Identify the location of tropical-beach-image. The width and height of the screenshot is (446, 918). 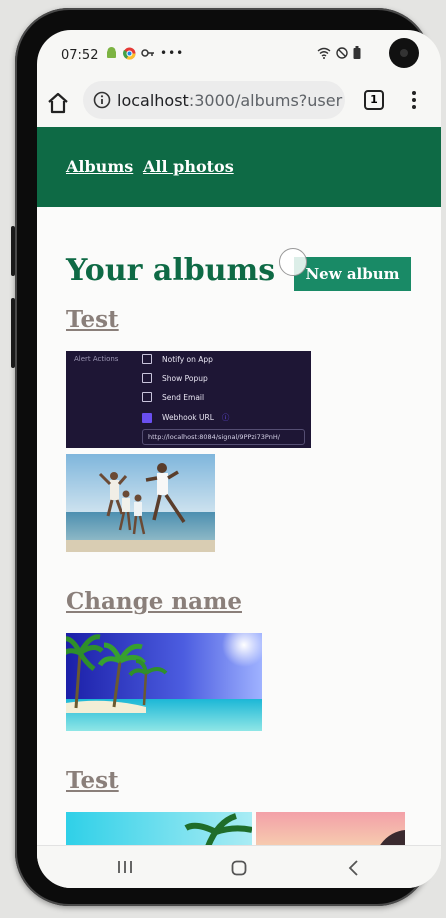
(164, 682).